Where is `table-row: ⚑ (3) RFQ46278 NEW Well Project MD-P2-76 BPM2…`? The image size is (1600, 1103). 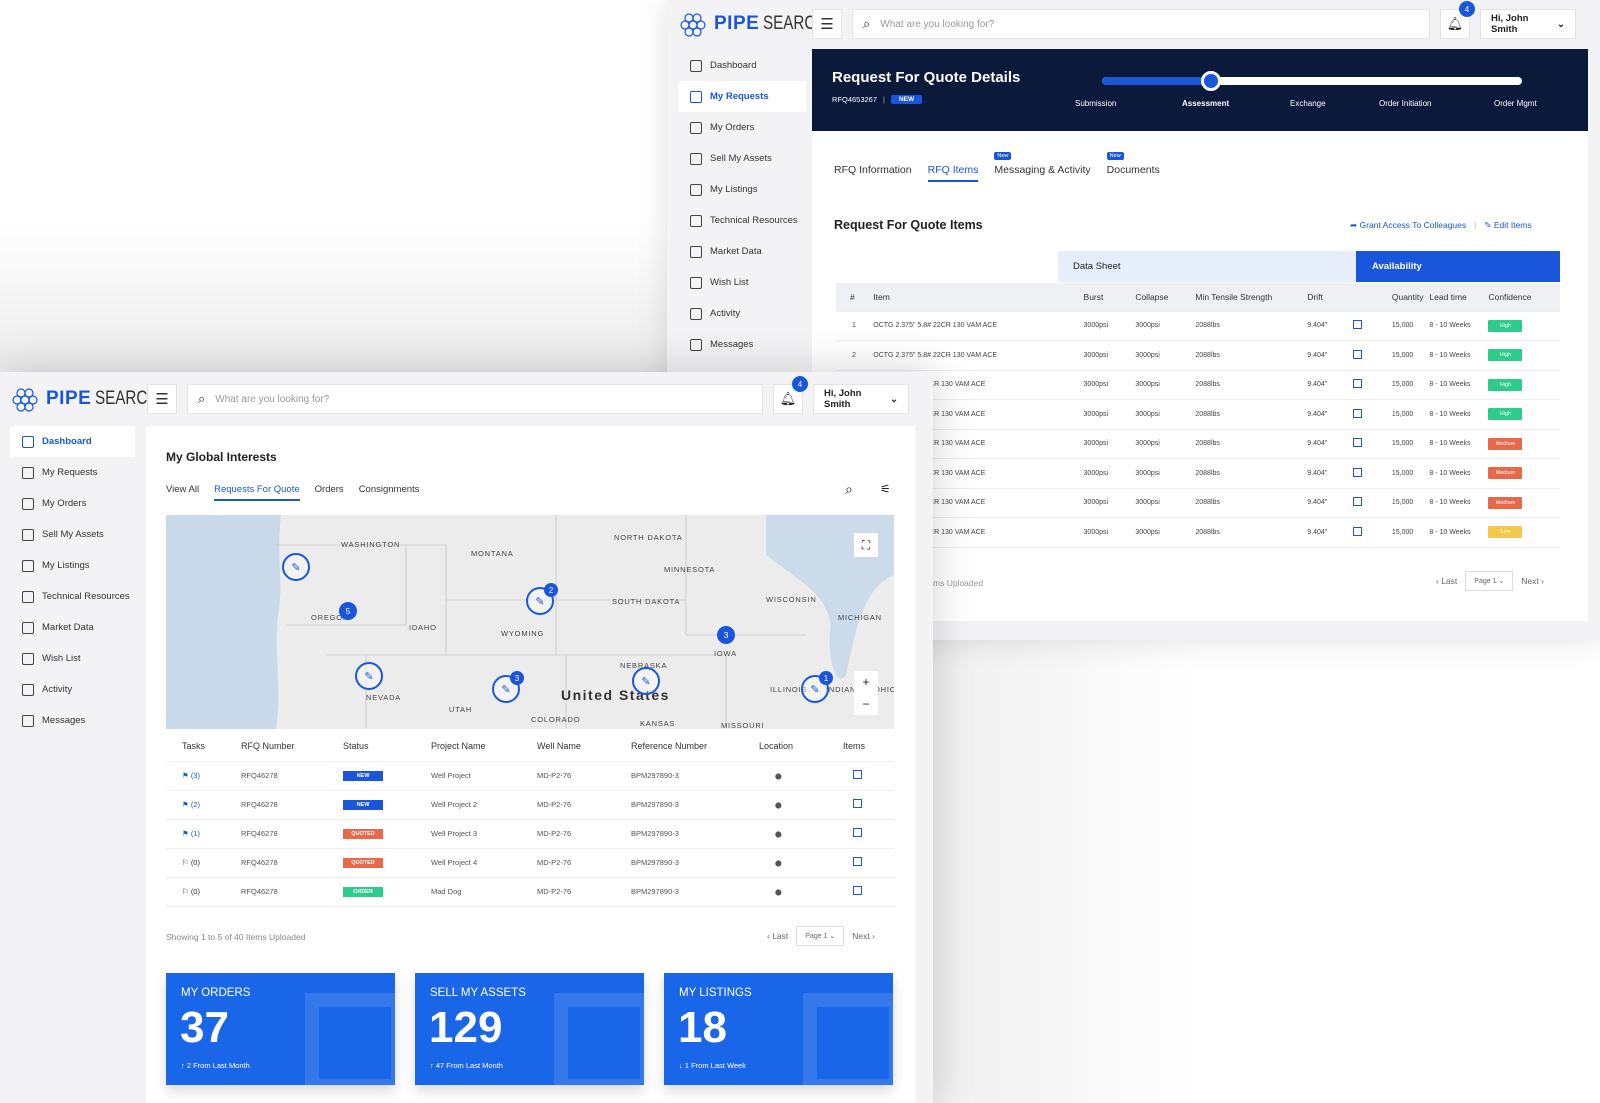 table-row: ⚑ (3) RFQ46278 NEW Well Project MD-P2-76 BPM2… is located at coordinates (530, 776).